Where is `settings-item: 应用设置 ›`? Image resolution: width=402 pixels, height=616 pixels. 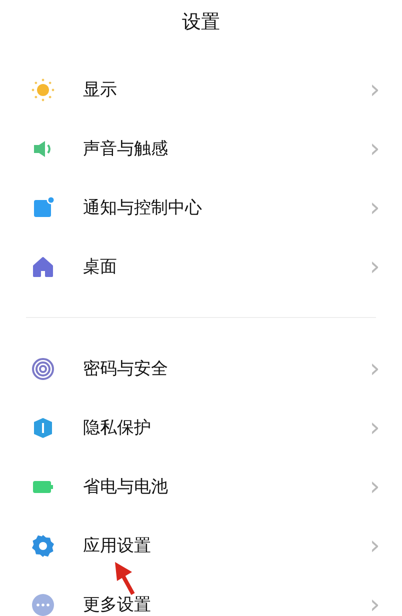 settings-item: 应用设置 › is located at coordinates (201, 545).